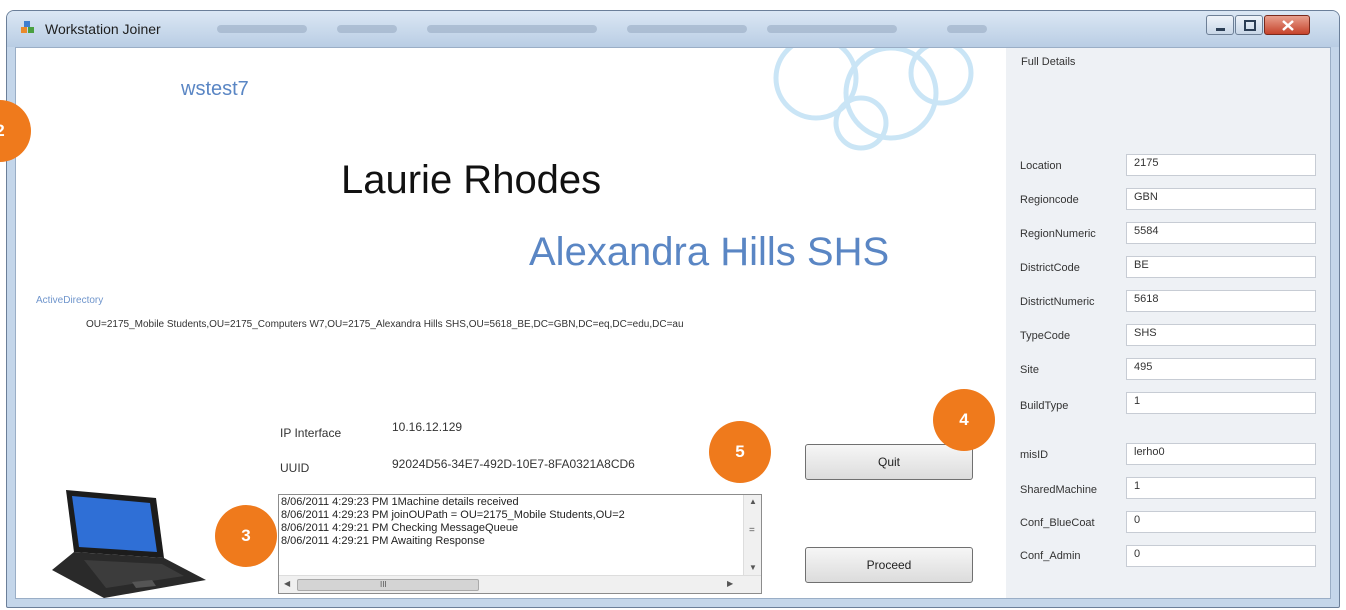  I want to click on detail-label-typecode: TypeCode, so click(1045, 336).